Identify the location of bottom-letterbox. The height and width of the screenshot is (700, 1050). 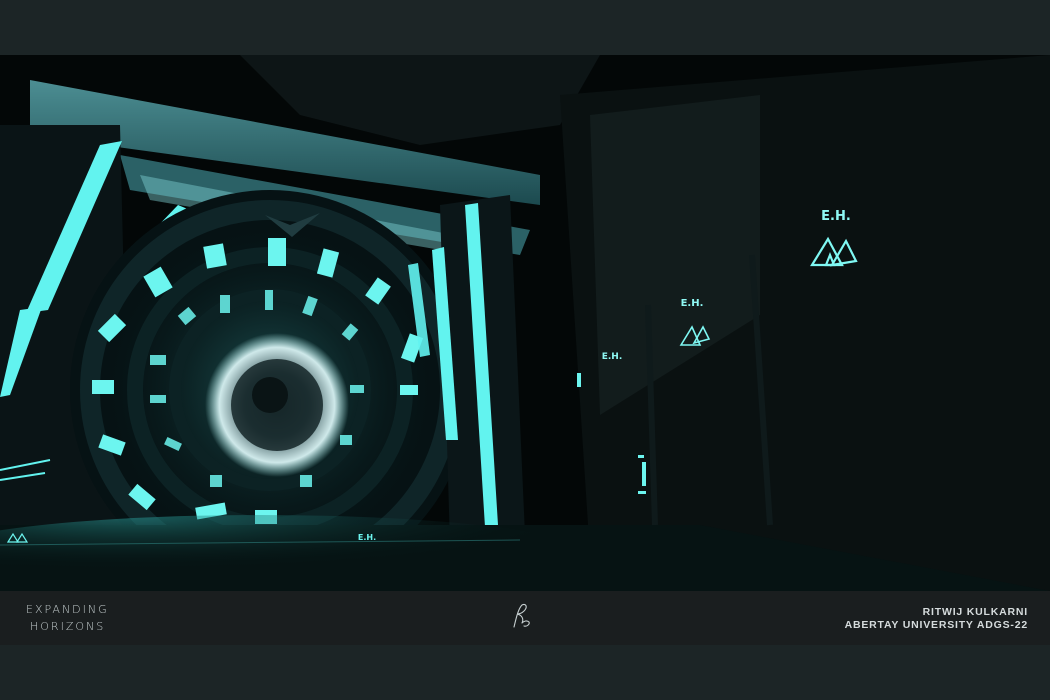
(525, 672).